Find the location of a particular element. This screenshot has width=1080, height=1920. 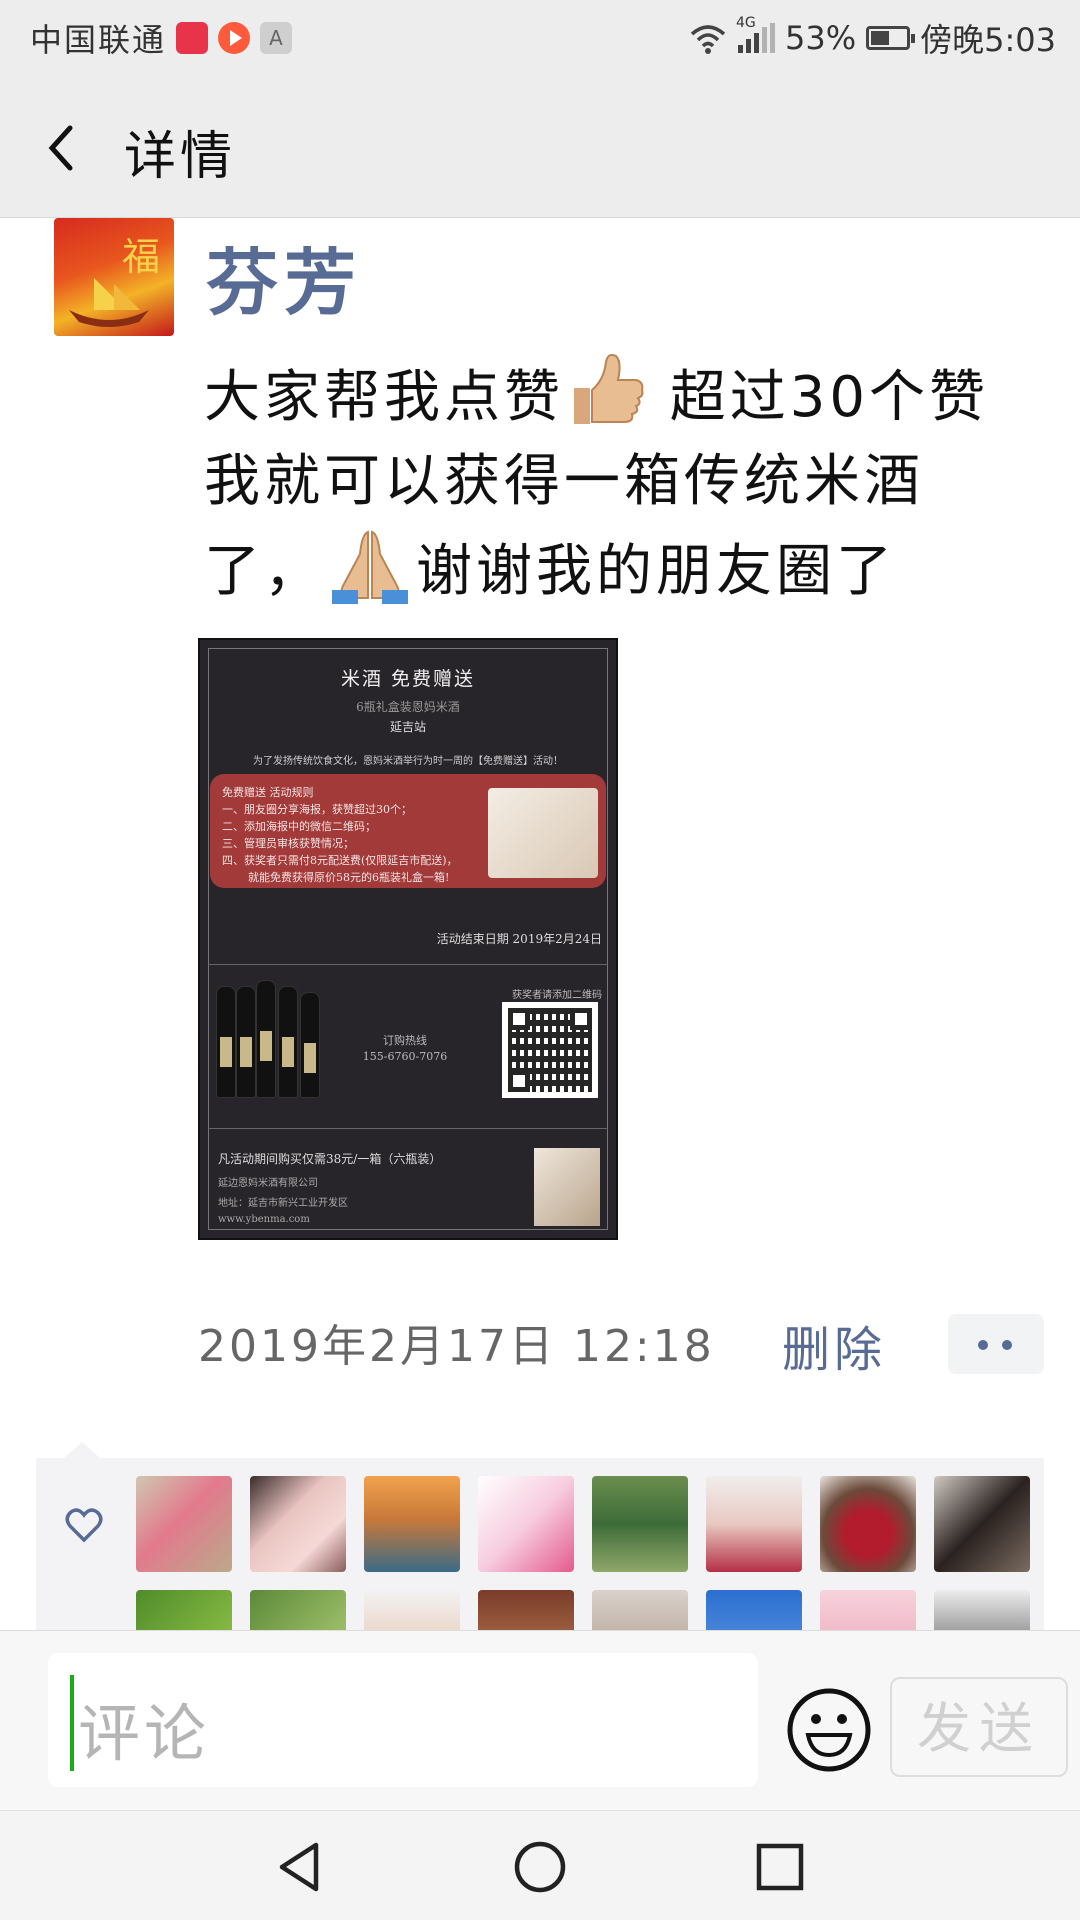

smiley-icon is located at coordinates (829, 1730).